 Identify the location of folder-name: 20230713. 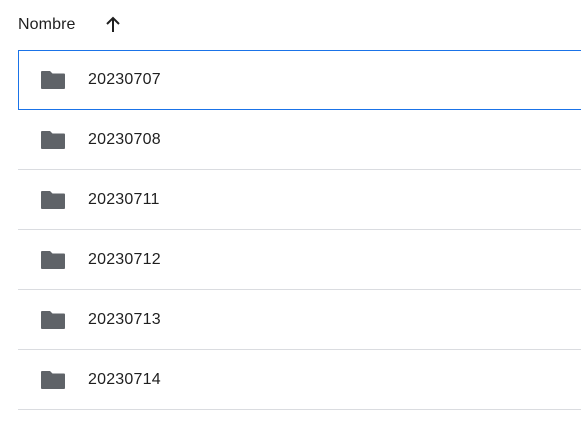
(124, 319).